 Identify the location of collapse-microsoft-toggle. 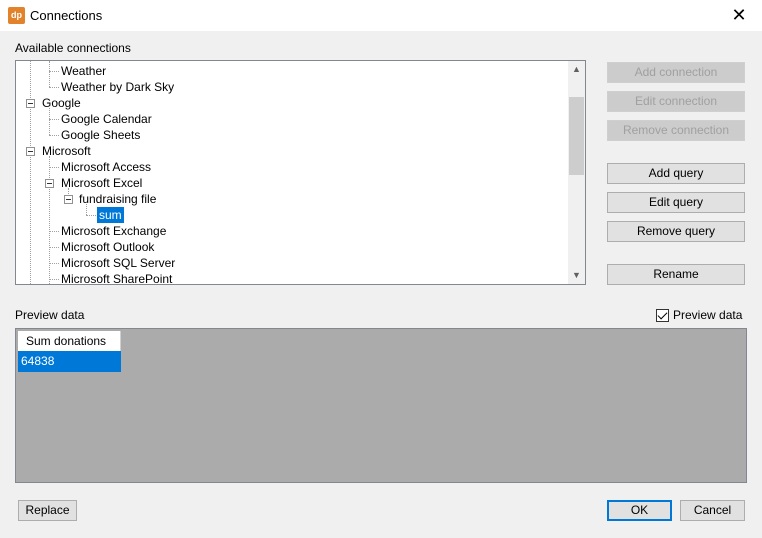
(30, 151).